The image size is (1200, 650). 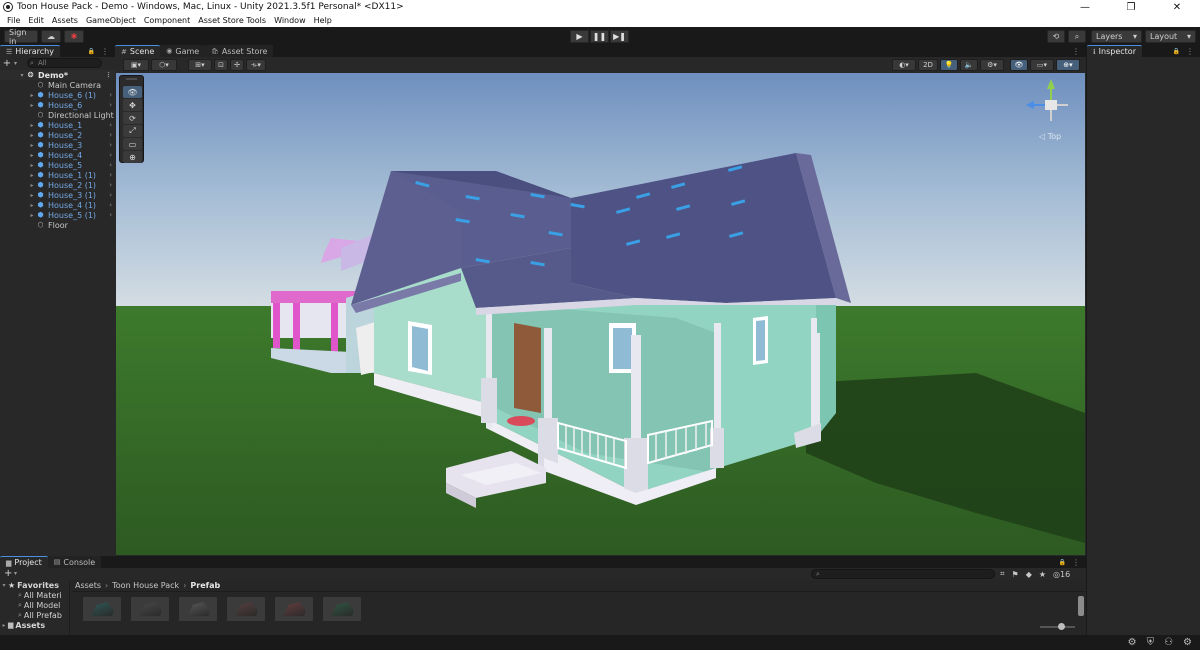 What do you see at coordinates (57, 85) in the screenshot?
I see `hierarchy-item: ⬡ Main Camera` at bounding box center [57, 85].